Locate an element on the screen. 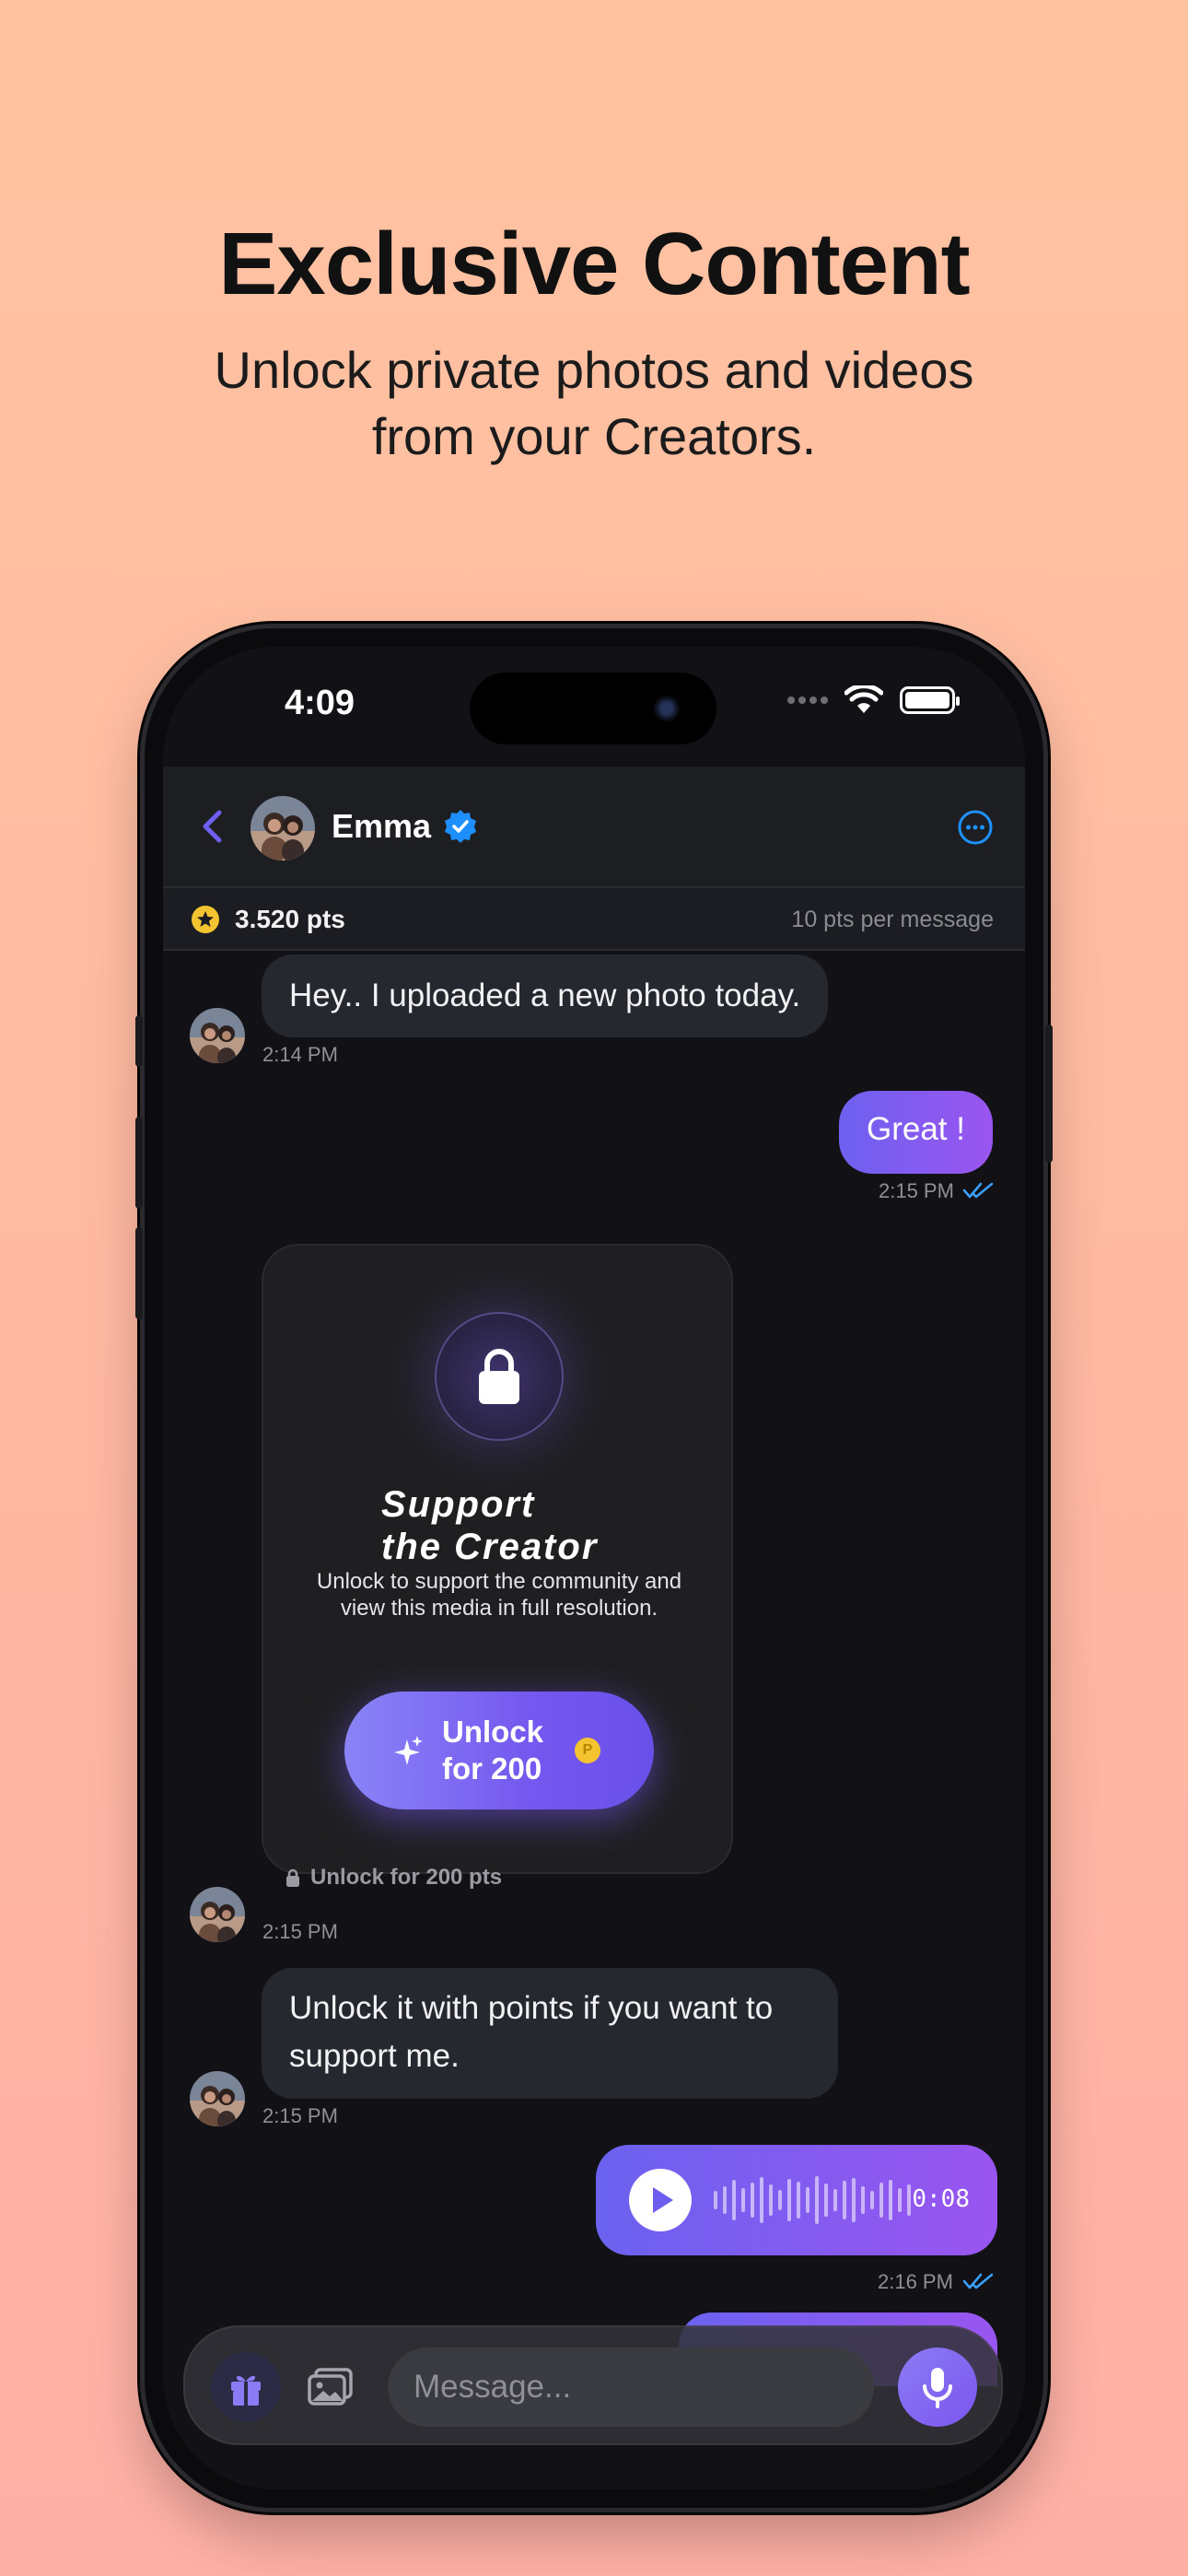 The height and width of the screenshot is (2576, 1188). more-icon is located at coordinates (976, 827).